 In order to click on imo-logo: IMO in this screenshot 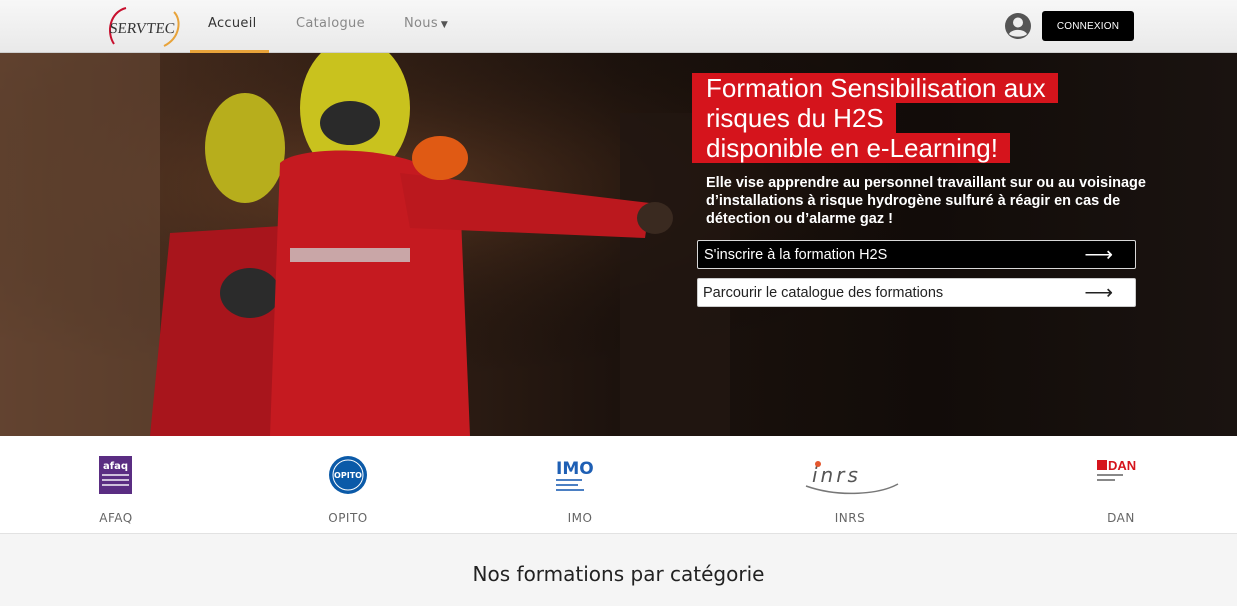, I will do `click(575, 475)`.